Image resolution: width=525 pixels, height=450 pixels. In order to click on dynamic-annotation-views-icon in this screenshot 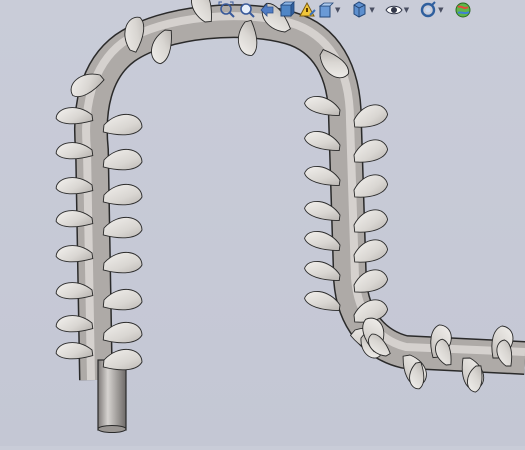, I will do `click(307, 9)`.